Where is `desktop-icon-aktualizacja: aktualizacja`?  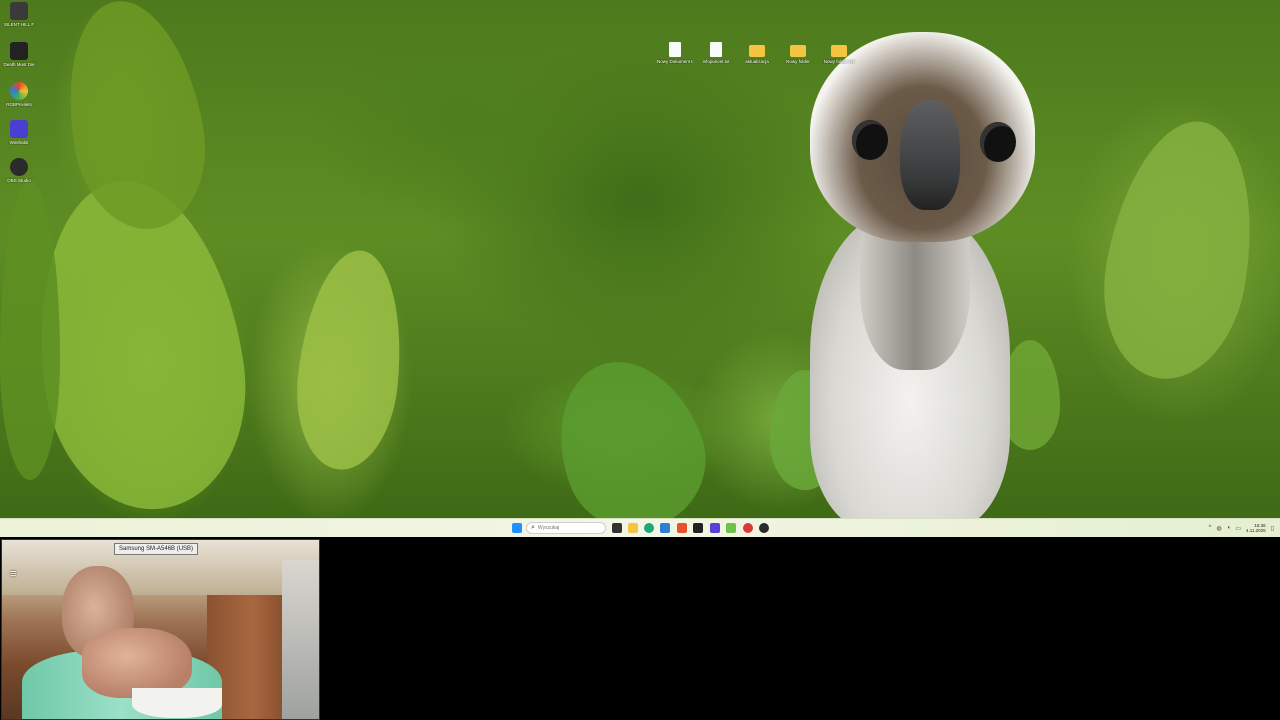
desktop-icon-aktualizacja: aktualizacja is located at coordinates (757, 53).